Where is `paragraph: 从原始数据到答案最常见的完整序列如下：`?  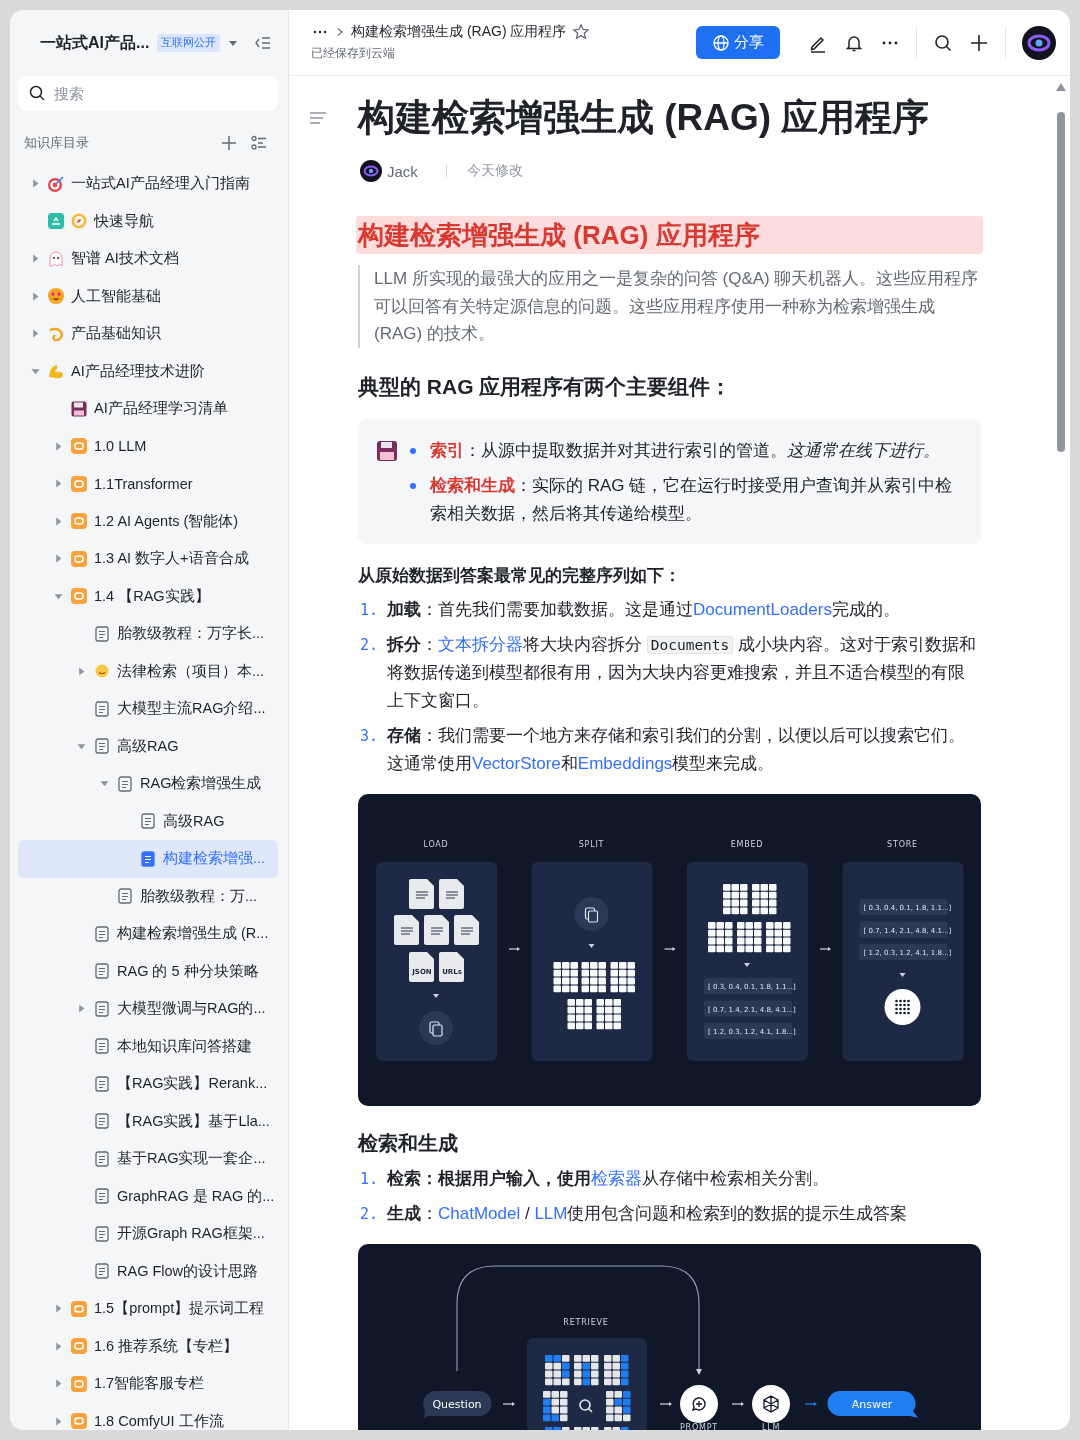 paragraph: 从原始数据到答案最常见的完整序列如下： is located at coordinates (520, 575).